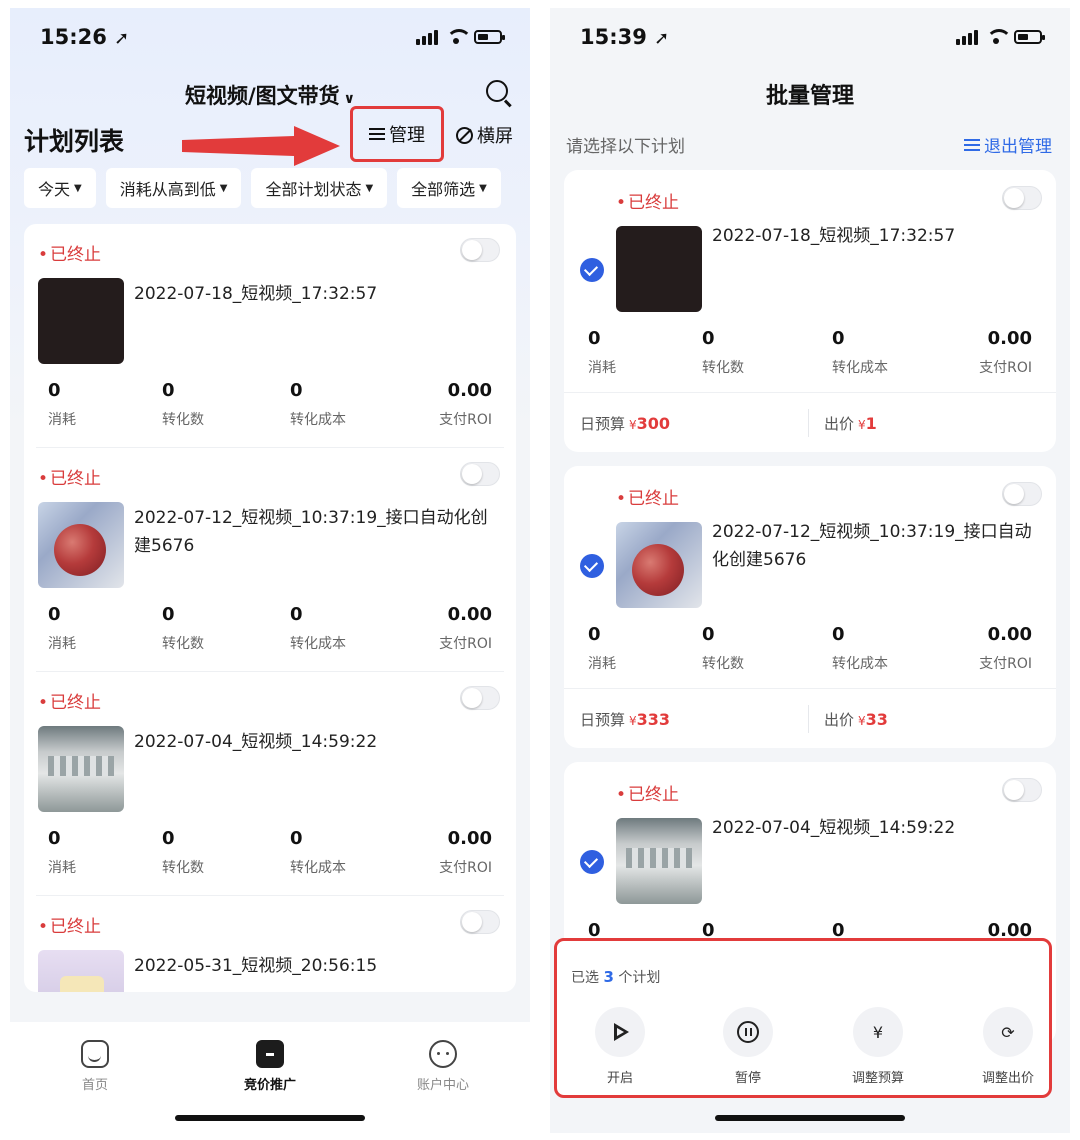  What do you see at coordinates (60, 188) in the screenshot?
I see `filter-date: 今天 ▼` at bounding box center [60, 188].